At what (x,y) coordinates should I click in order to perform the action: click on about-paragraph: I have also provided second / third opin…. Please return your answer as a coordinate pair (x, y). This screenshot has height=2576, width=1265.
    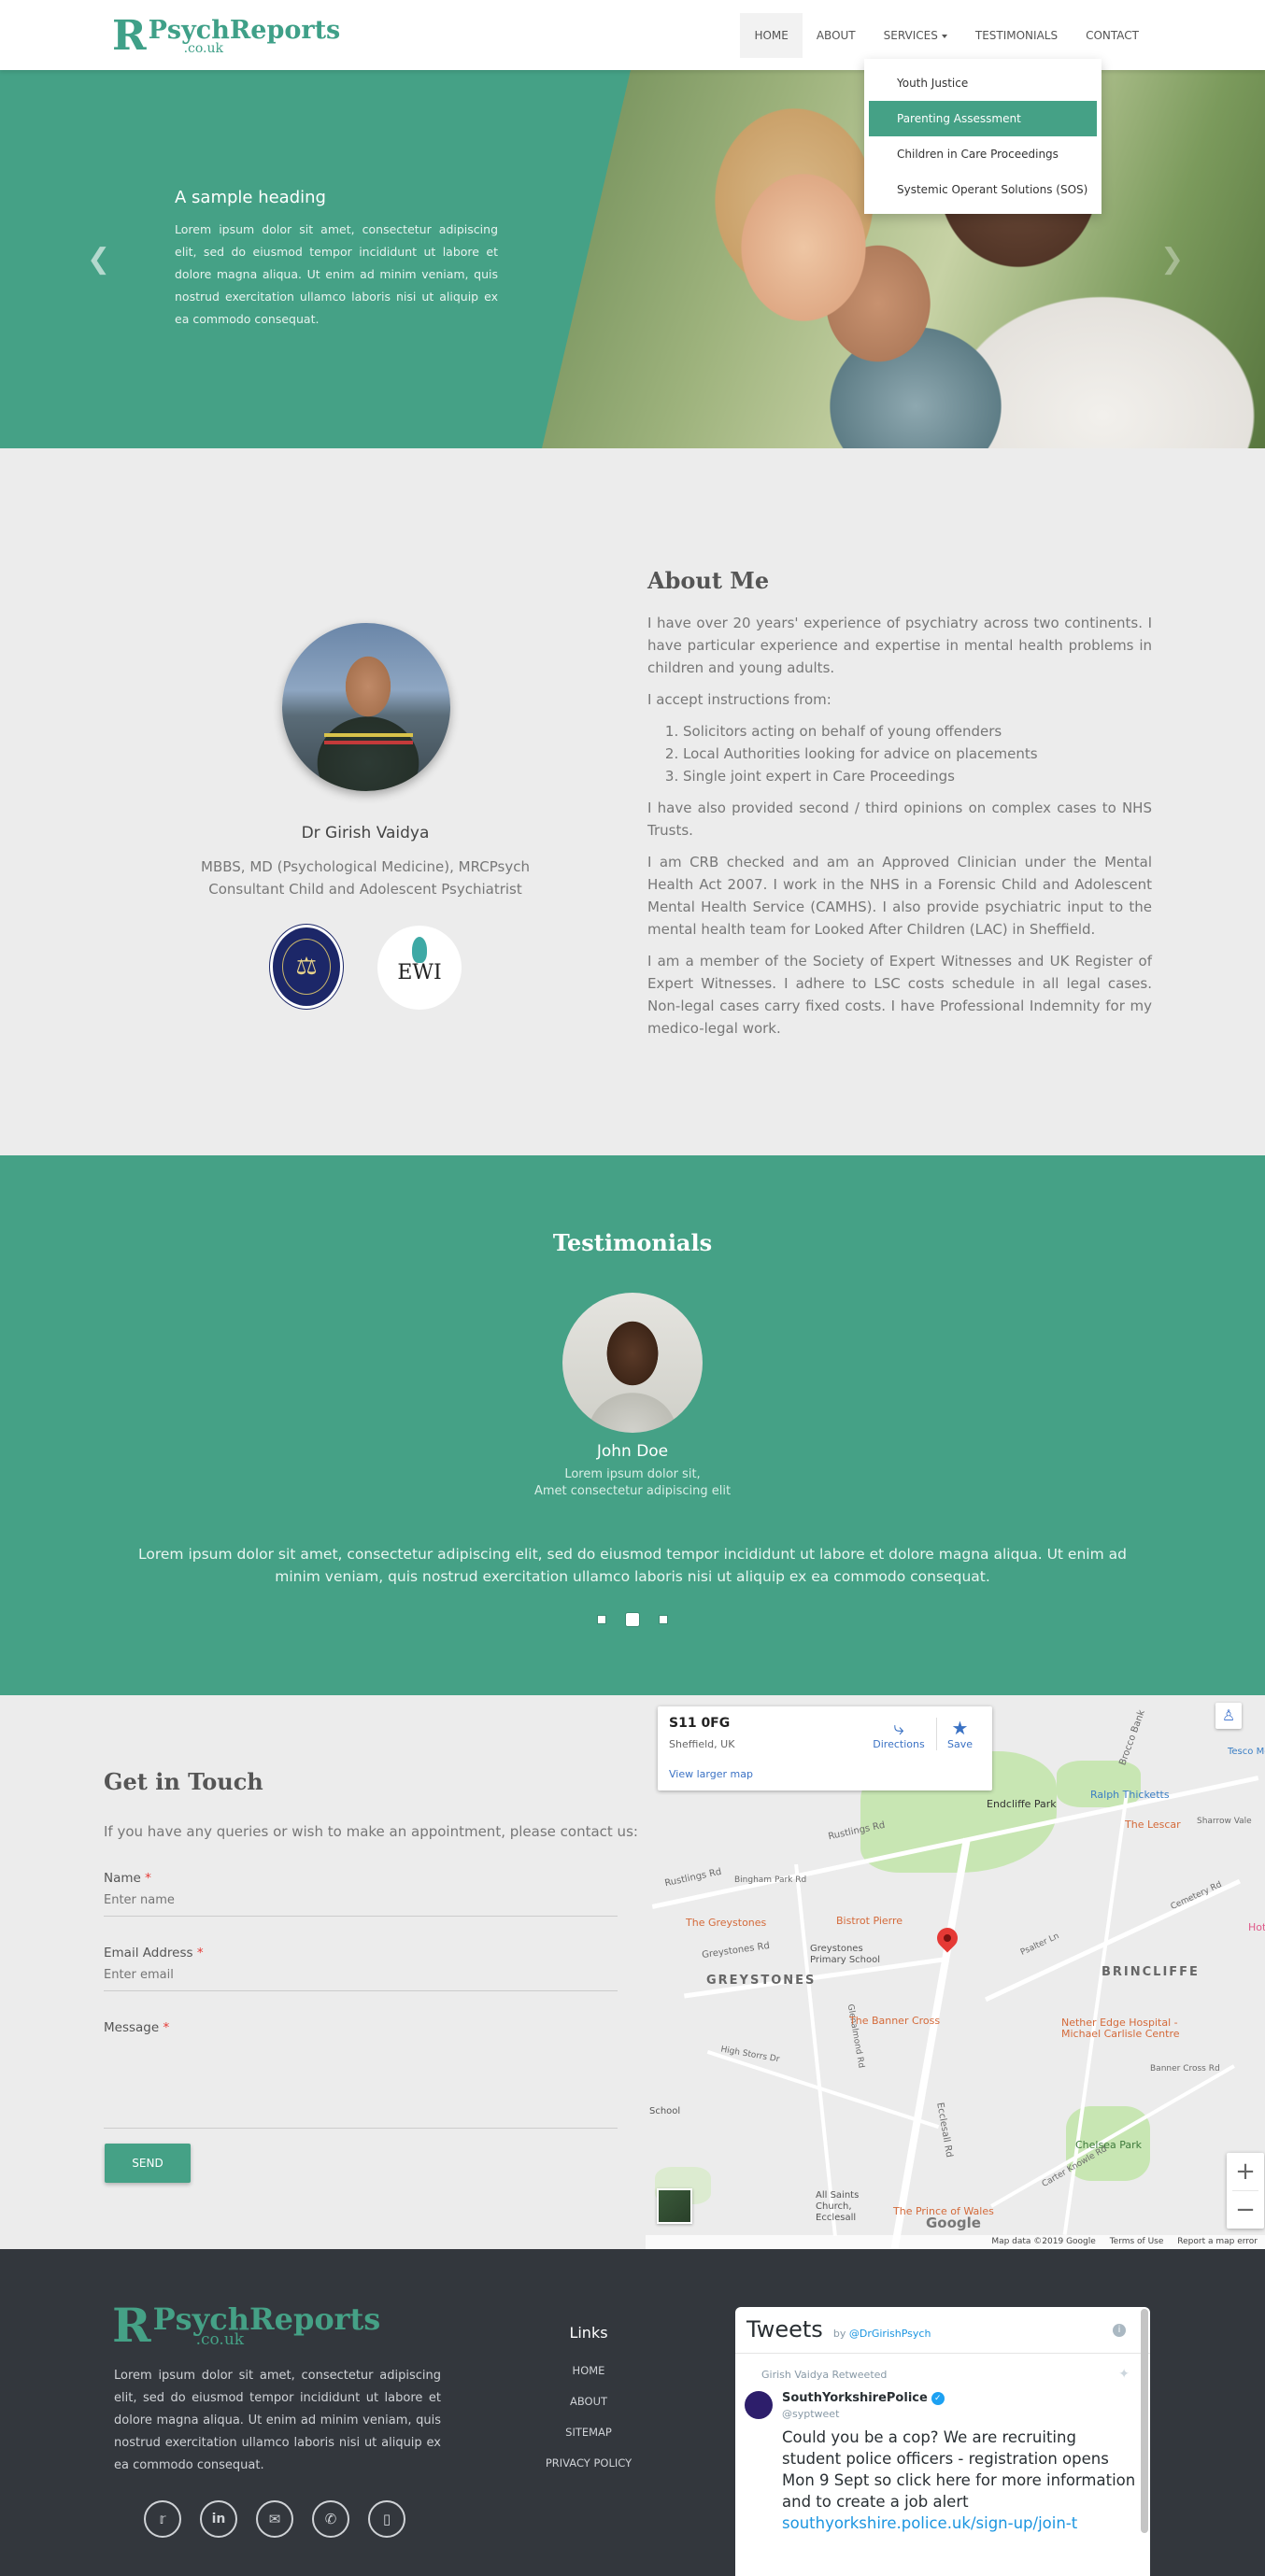
    Looking at the image, I should click on (899, 819).